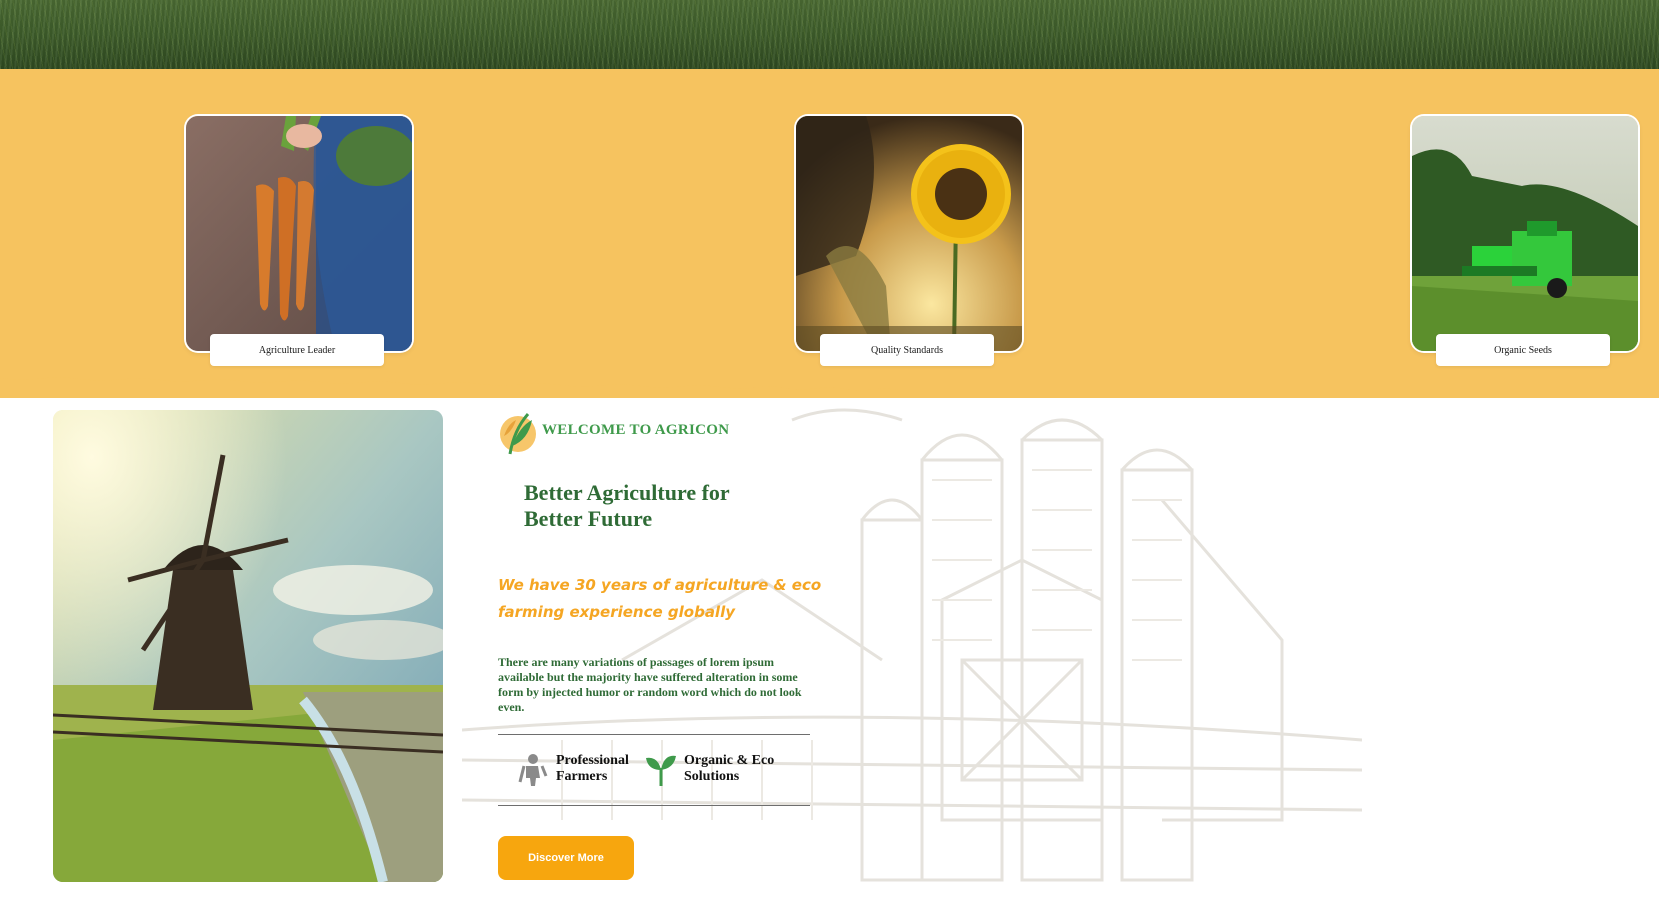 The width and height of the screenshot is (1659, 900). I want to click on wheat-leaf-logo-icon, so click(518, 434).